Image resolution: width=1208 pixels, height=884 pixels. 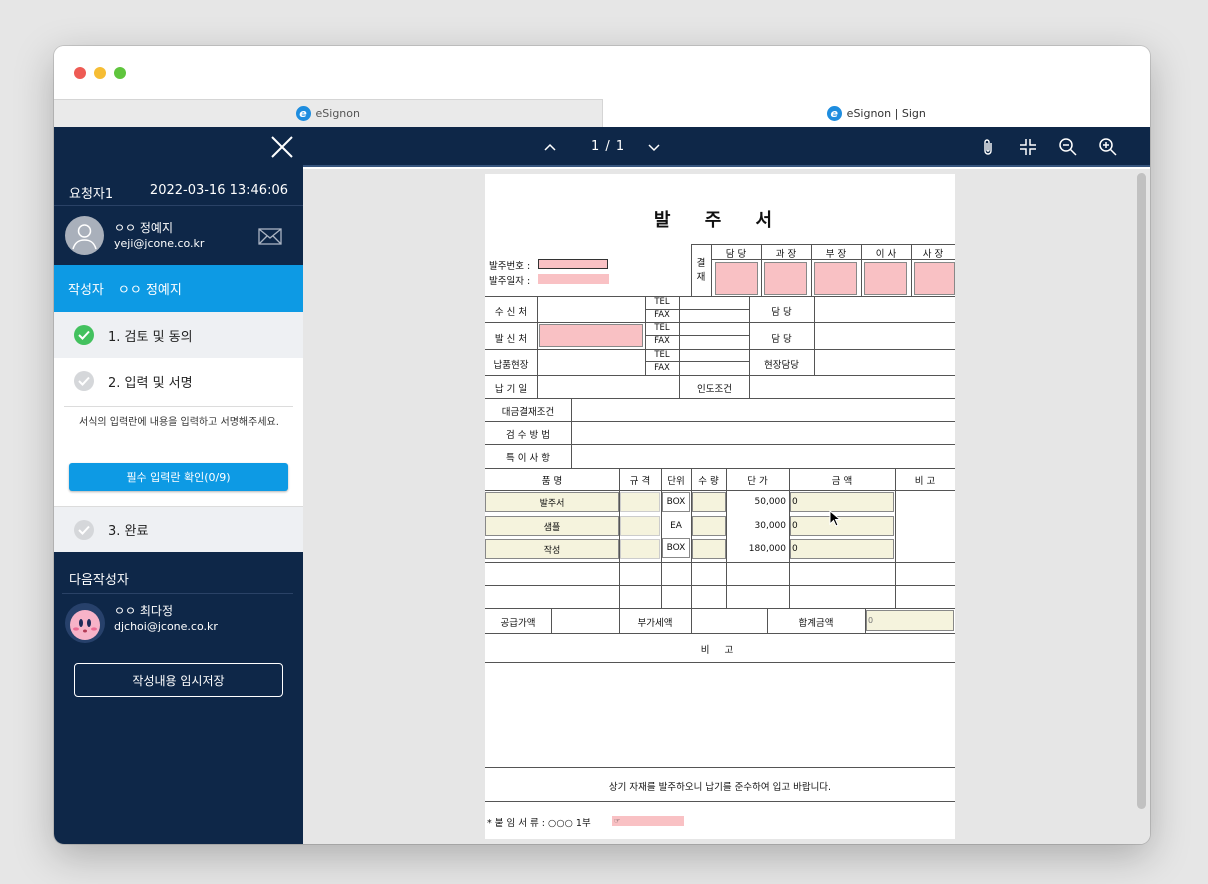 I want to click on item-name: 작성, so click(x=552, y=550).